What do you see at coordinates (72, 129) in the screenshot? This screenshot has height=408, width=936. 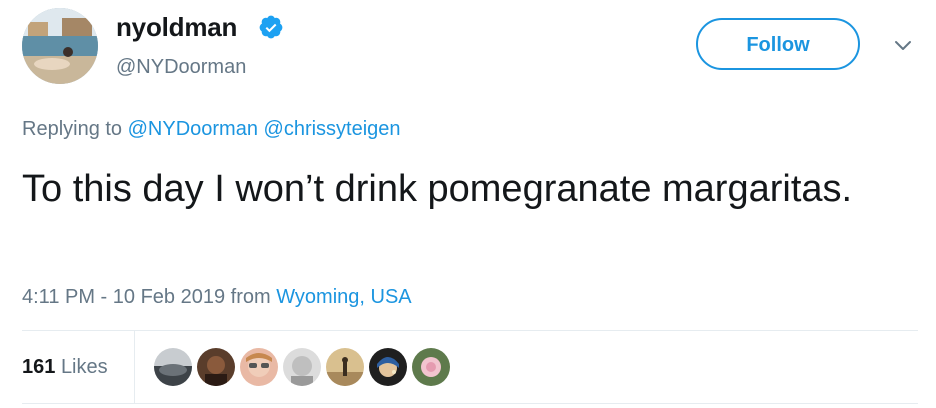 I see `reply-context-prefix: Replying to` at bounding box center [72, 129].